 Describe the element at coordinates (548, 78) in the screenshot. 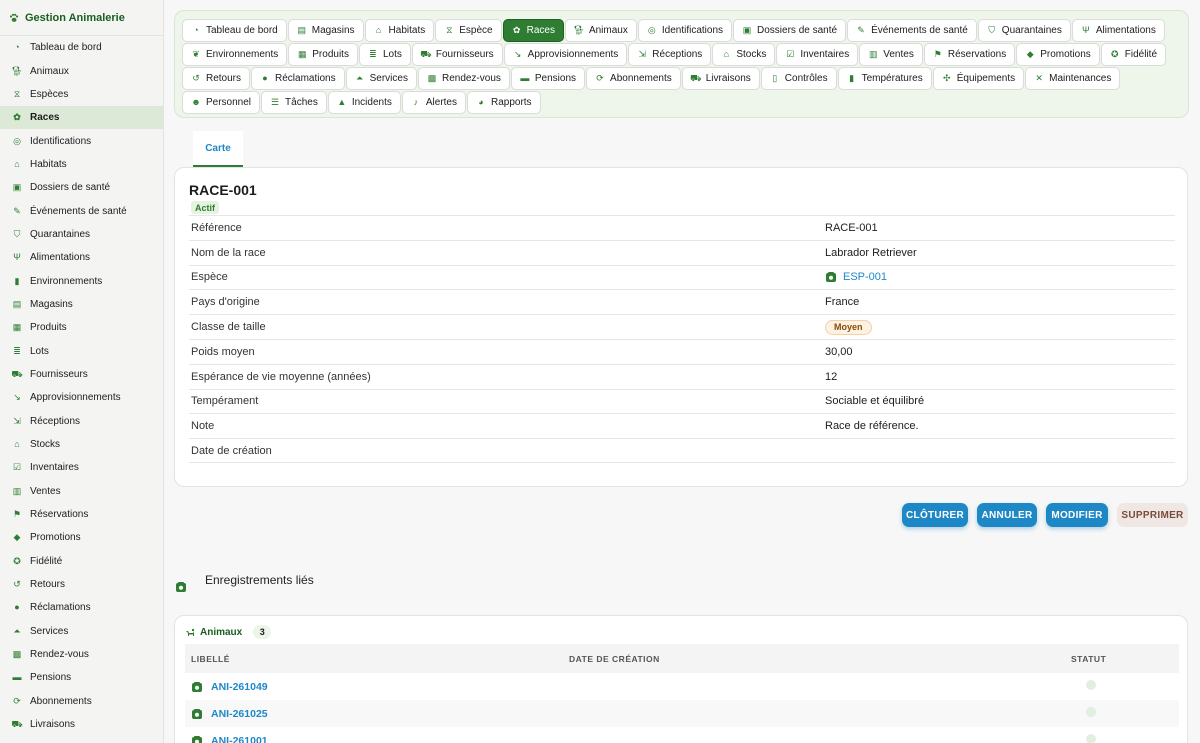

I see `nav-tab-27: ▬ Pensions` at that location.